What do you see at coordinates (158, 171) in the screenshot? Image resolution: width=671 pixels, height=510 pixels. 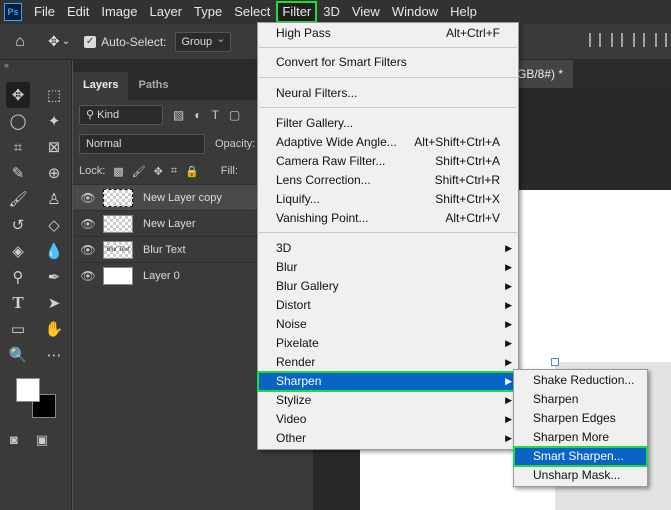 I see `lock-position-icon: ✥` at bounding box center [158, 171].